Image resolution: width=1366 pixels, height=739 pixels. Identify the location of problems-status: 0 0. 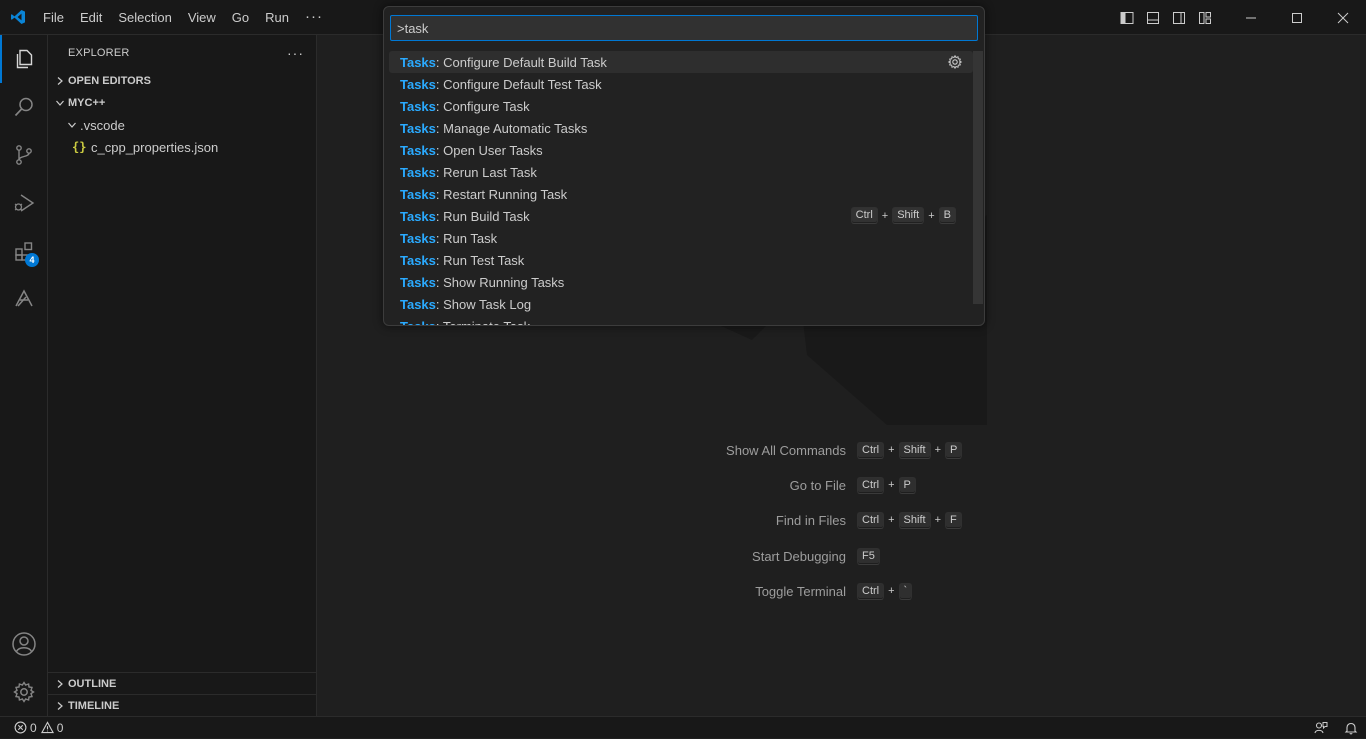
(31, 728).